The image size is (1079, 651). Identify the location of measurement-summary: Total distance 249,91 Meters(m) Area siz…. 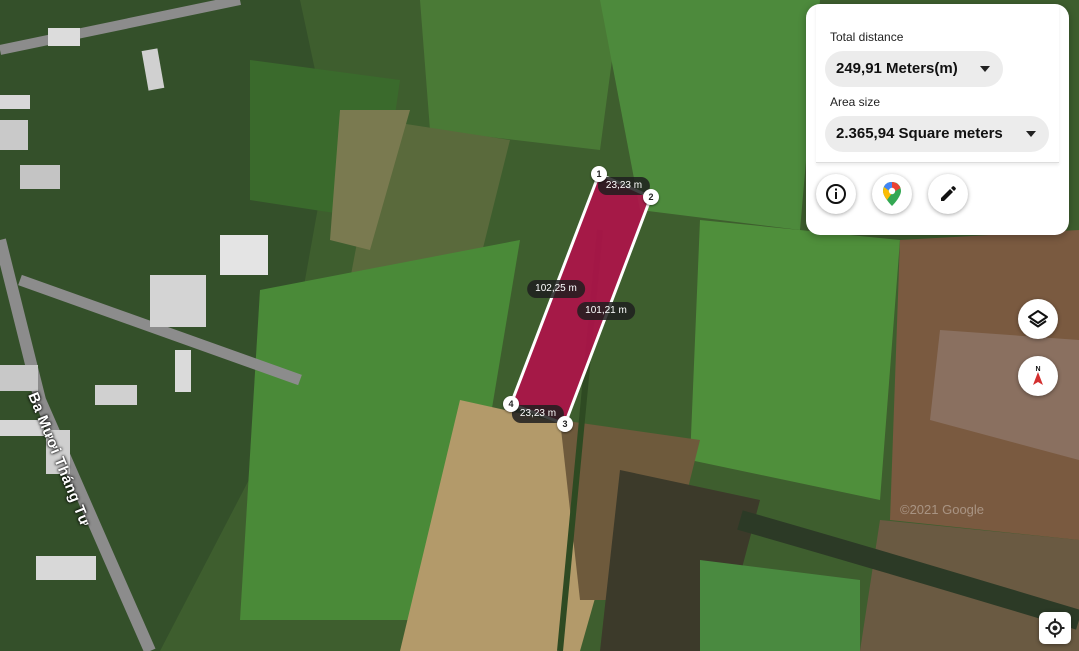
(937, 83).